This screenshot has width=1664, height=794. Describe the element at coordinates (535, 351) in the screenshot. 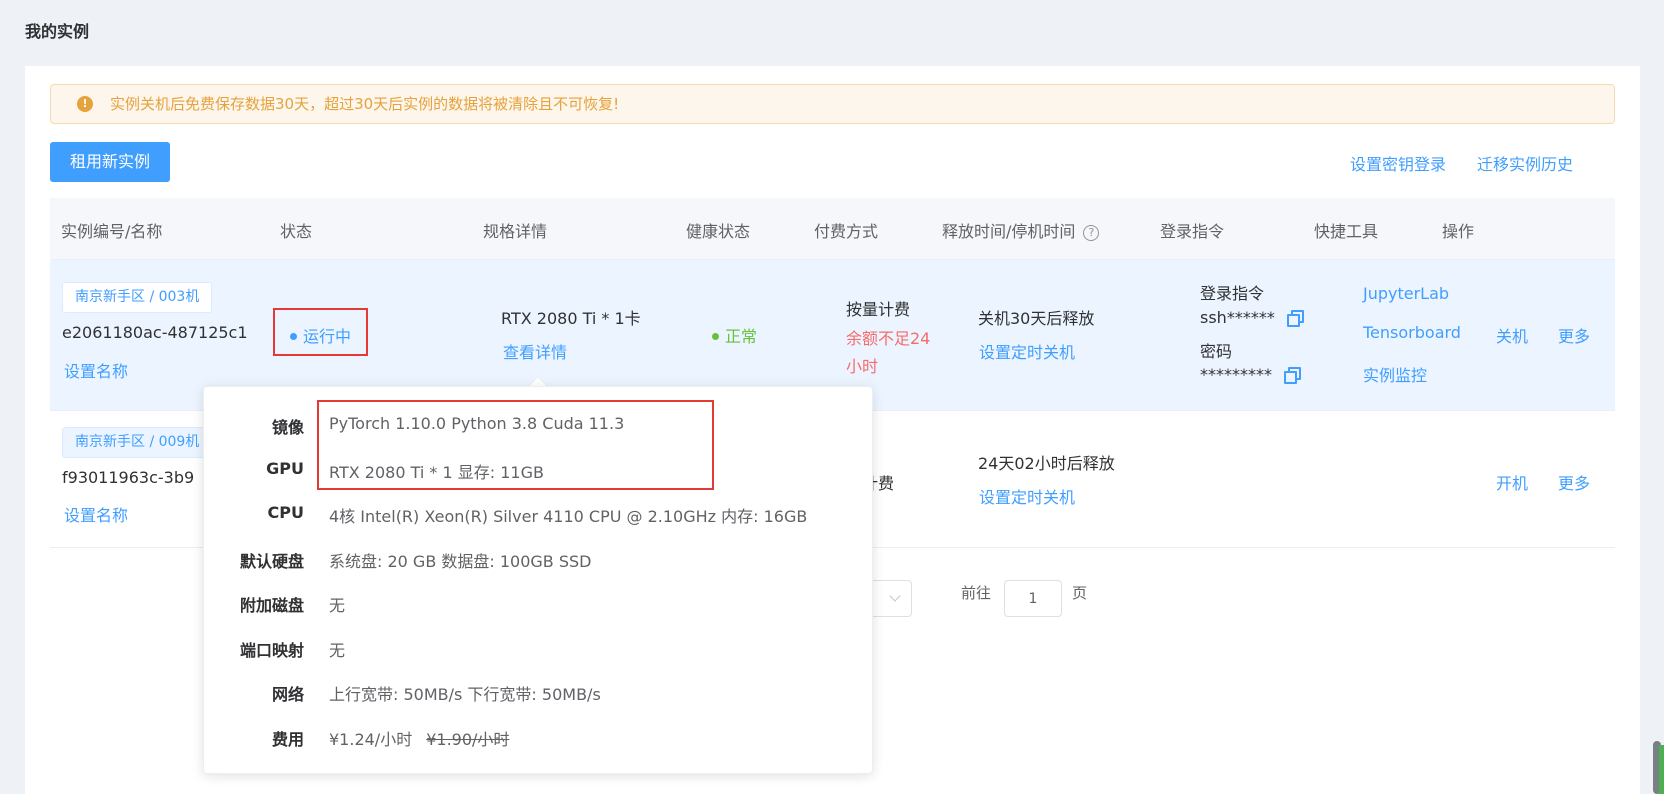

I see `view-details-link: 查看详情` at that location.